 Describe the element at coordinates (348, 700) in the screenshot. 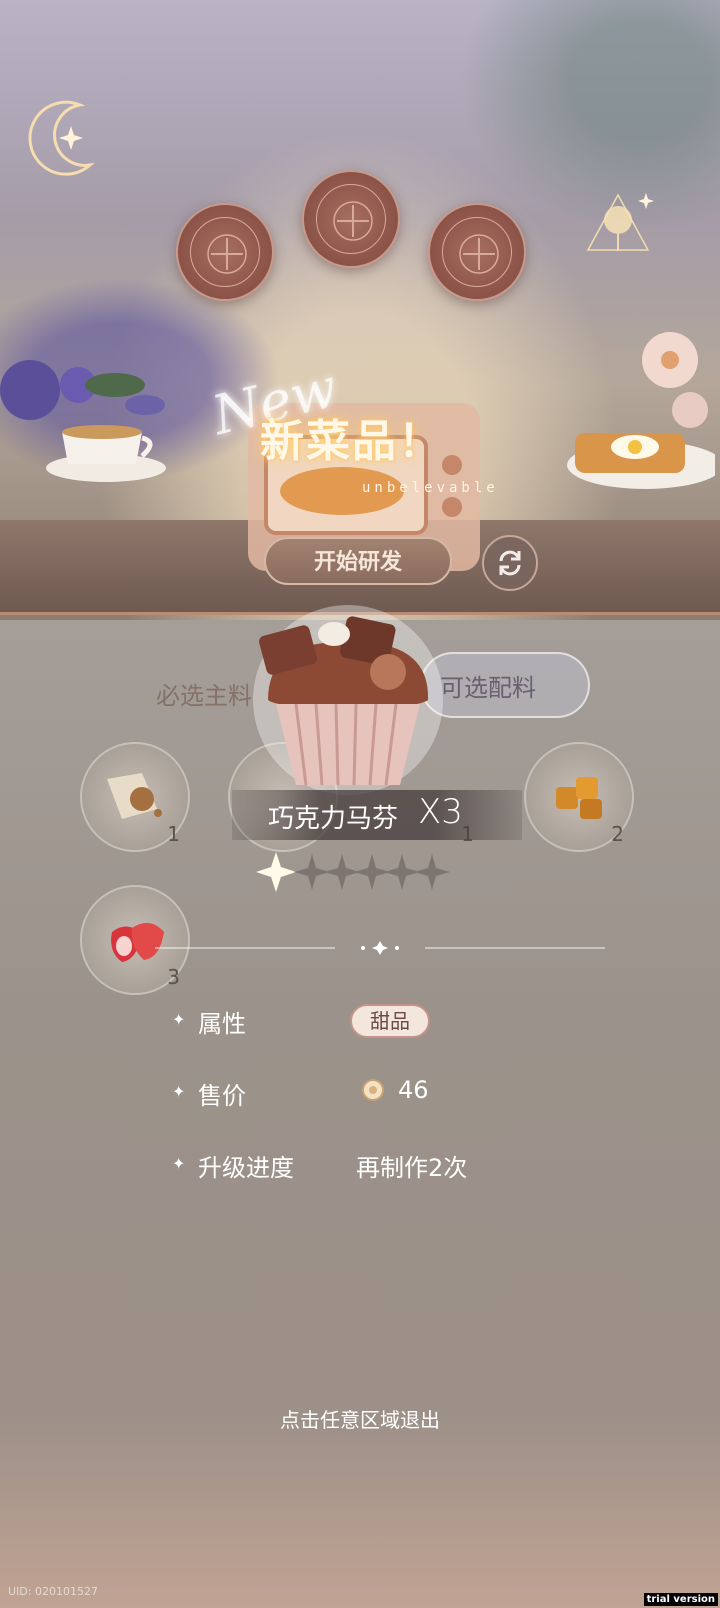

I see `chocolate-muffin-image` at that location.